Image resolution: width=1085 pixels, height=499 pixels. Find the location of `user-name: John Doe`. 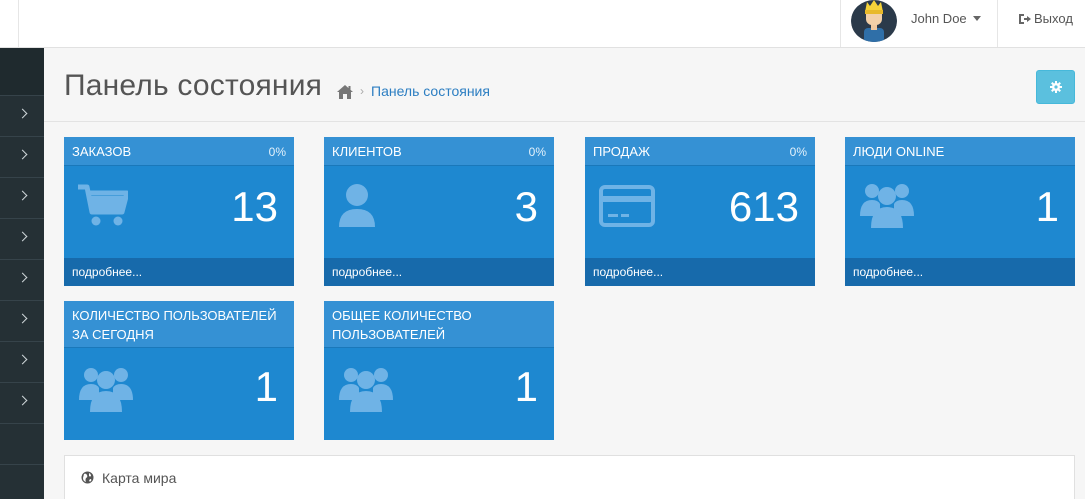

user-name: John Doe is located at coordinates (939, 18).